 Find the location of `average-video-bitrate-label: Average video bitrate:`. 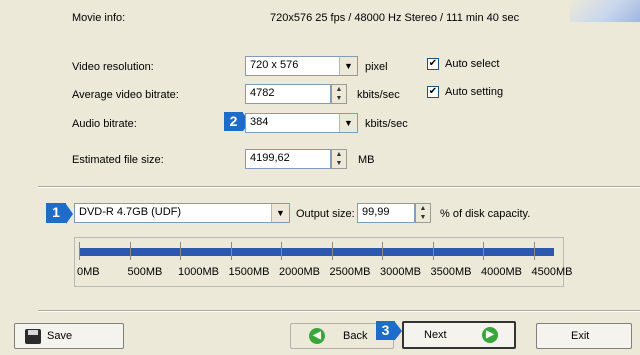

average-video-bitrate-label: Average video bitrate: is located at coordinates (125, 95).